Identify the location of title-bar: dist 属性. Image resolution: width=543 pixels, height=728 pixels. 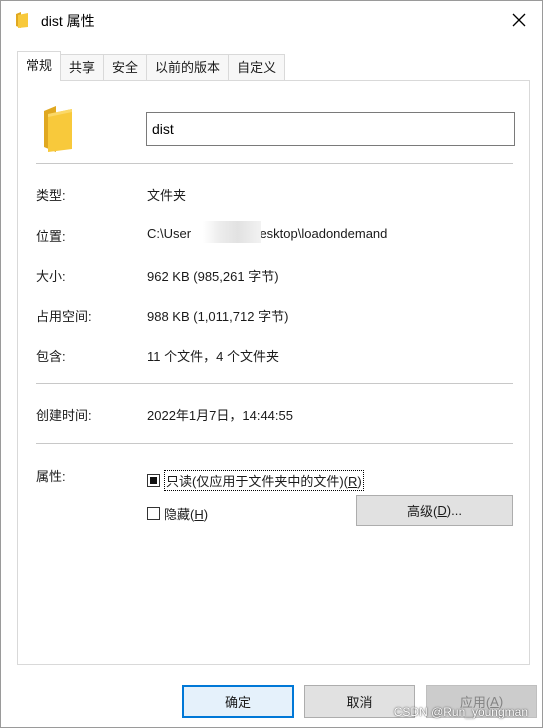
(271, 20).